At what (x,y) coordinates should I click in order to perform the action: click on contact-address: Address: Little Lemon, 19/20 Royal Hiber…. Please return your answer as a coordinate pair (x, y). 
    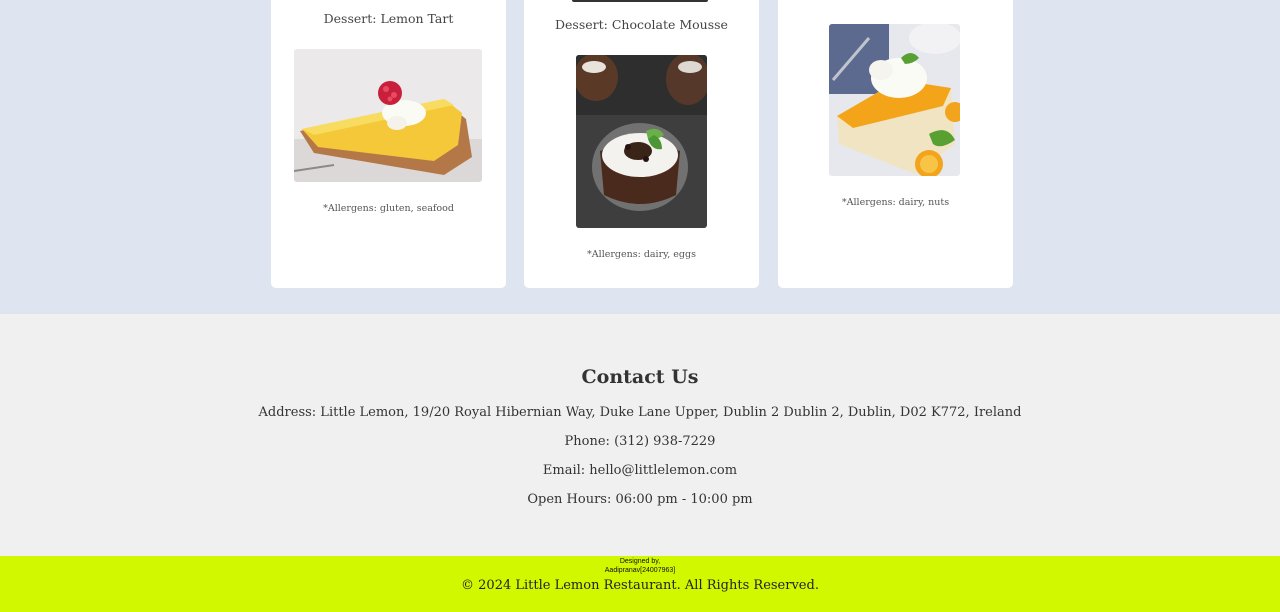
    Looking at the image, I should click on (640, 412).